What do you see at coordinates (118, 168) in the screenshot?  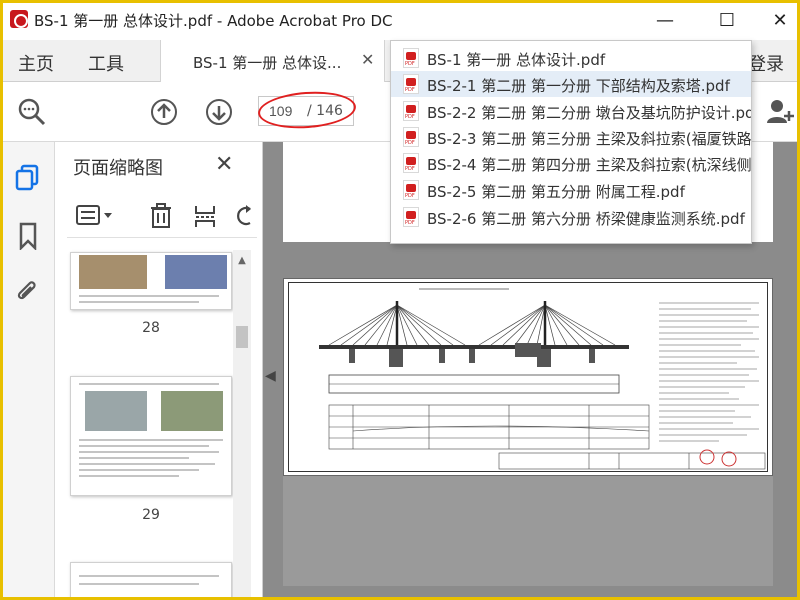 I see `thumbnails-panel-title: 页面缩略图` at bounding box center [118, 168].